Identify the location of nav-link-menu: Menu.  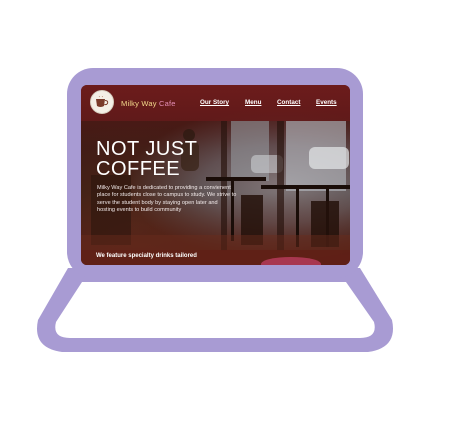
(253, 102).